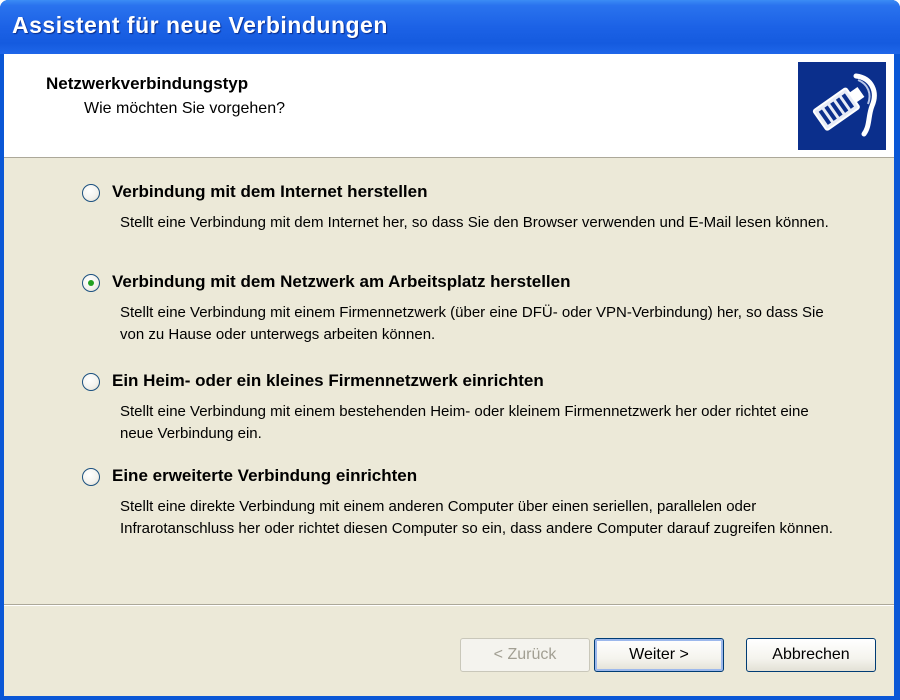  Describe the element at coordinates (91, 283) in the screenshot. I see `radio-workplace` at that location.